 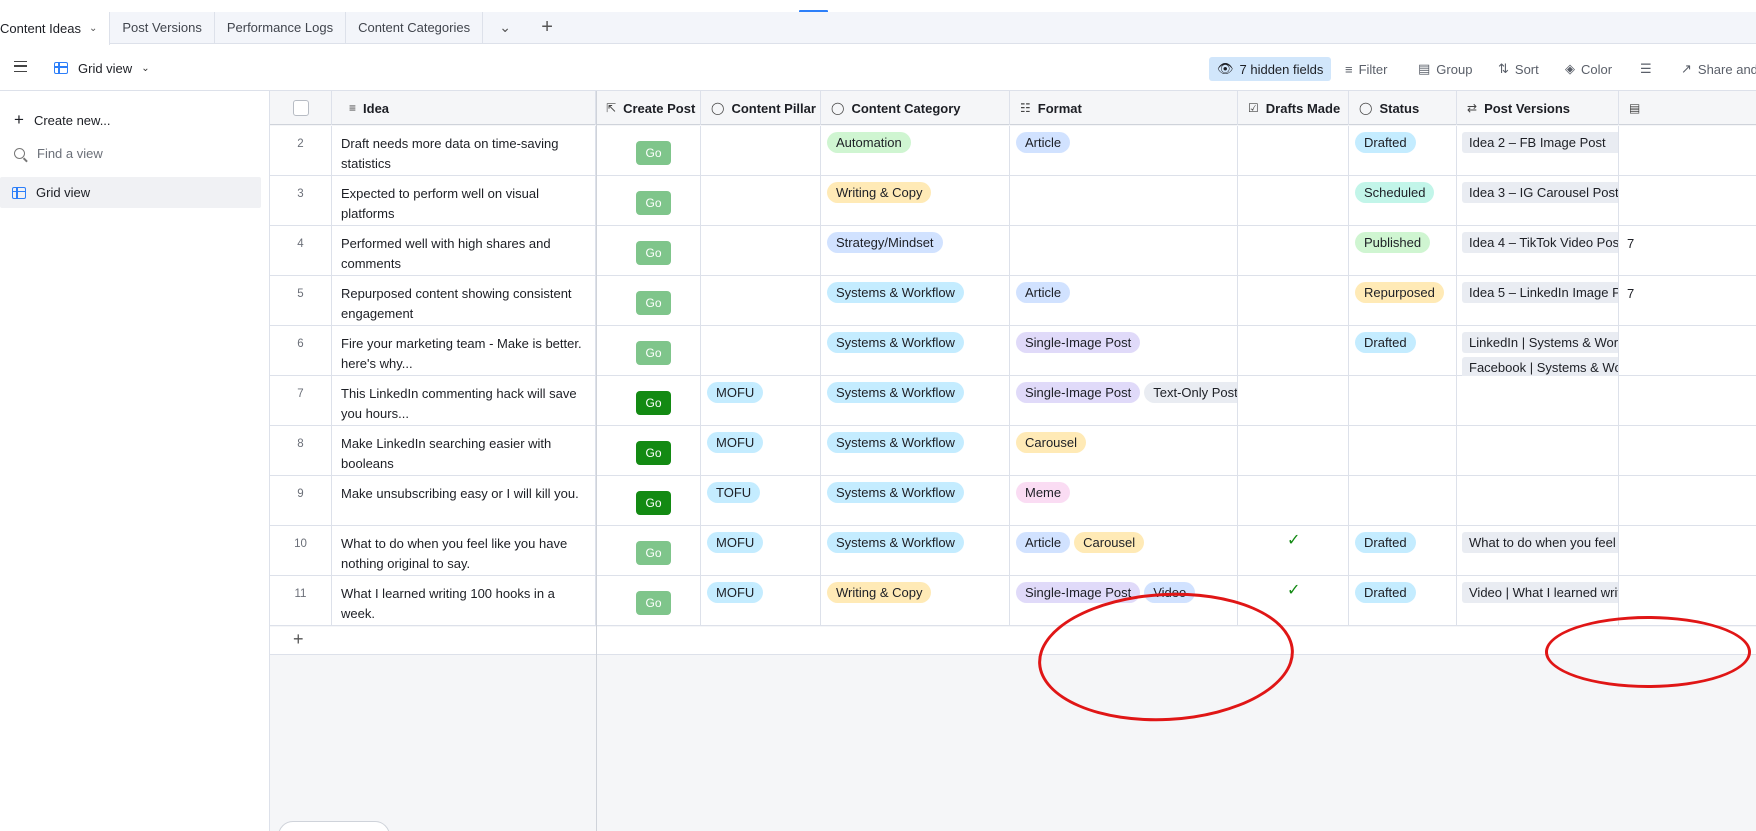 I want to click on linked-record-chip: What to do when you feel lik, so click(x=1540, y=542).